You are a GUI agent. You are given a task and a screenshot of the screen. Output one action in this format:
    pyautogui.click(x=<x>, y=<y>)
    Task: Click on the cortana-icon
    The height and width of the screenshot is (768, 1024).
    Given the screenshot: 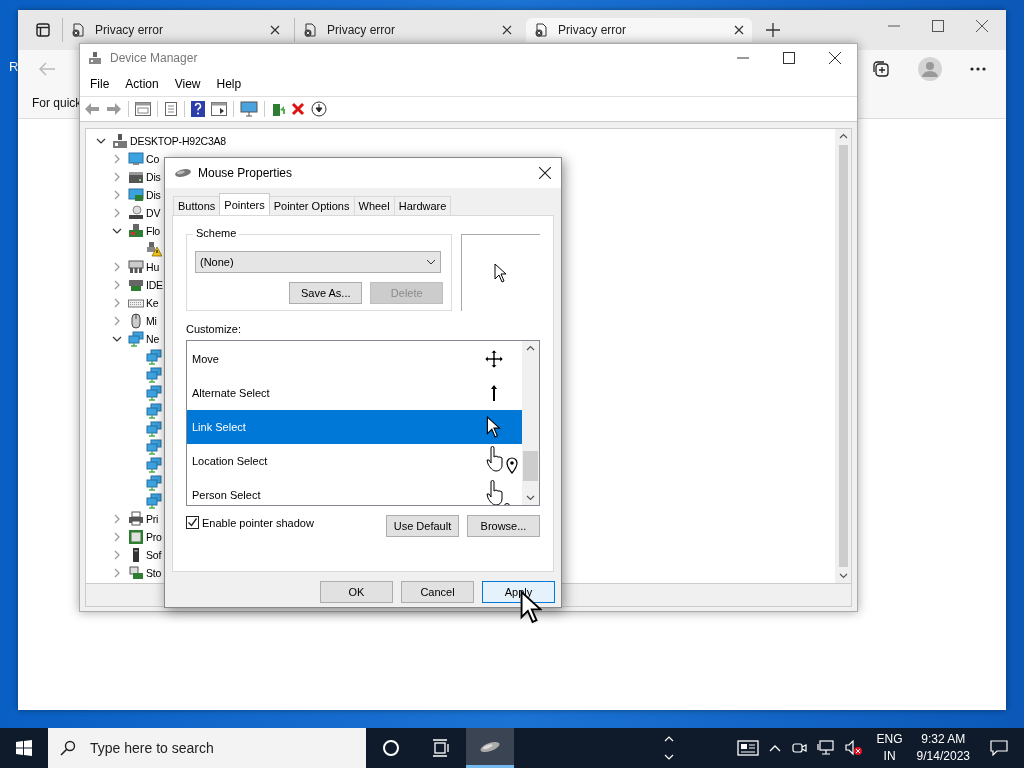 What is the action you would take?
    pyautogui.click(x=391, y=748)
    